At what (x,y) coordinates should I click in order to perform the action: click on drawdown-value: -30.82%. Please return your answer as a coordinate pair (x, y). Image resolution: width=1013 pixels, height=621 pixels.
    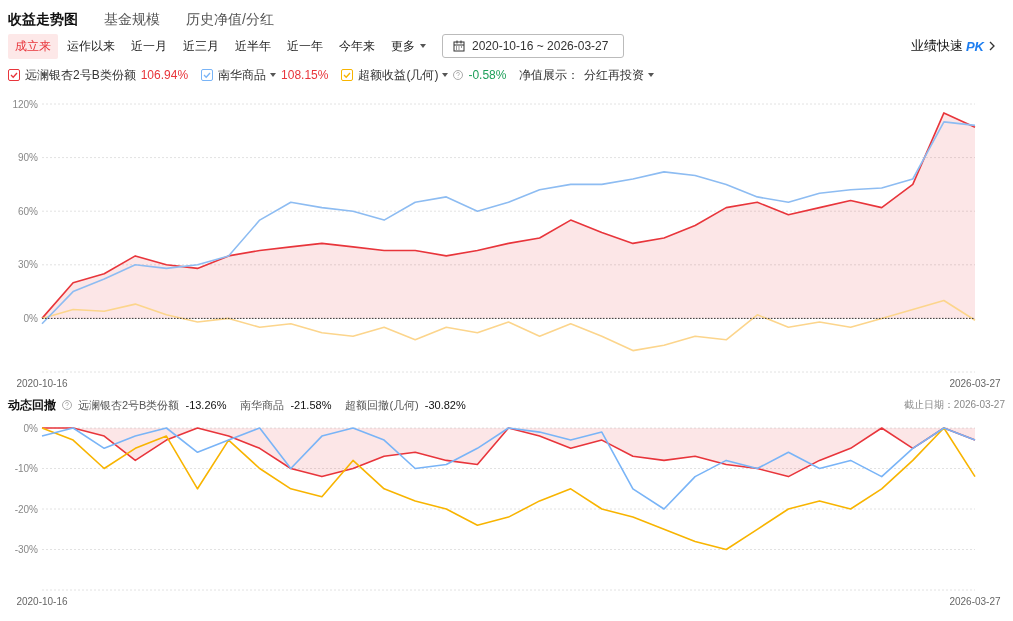
    Looking at the image, I should click on (445, 405).